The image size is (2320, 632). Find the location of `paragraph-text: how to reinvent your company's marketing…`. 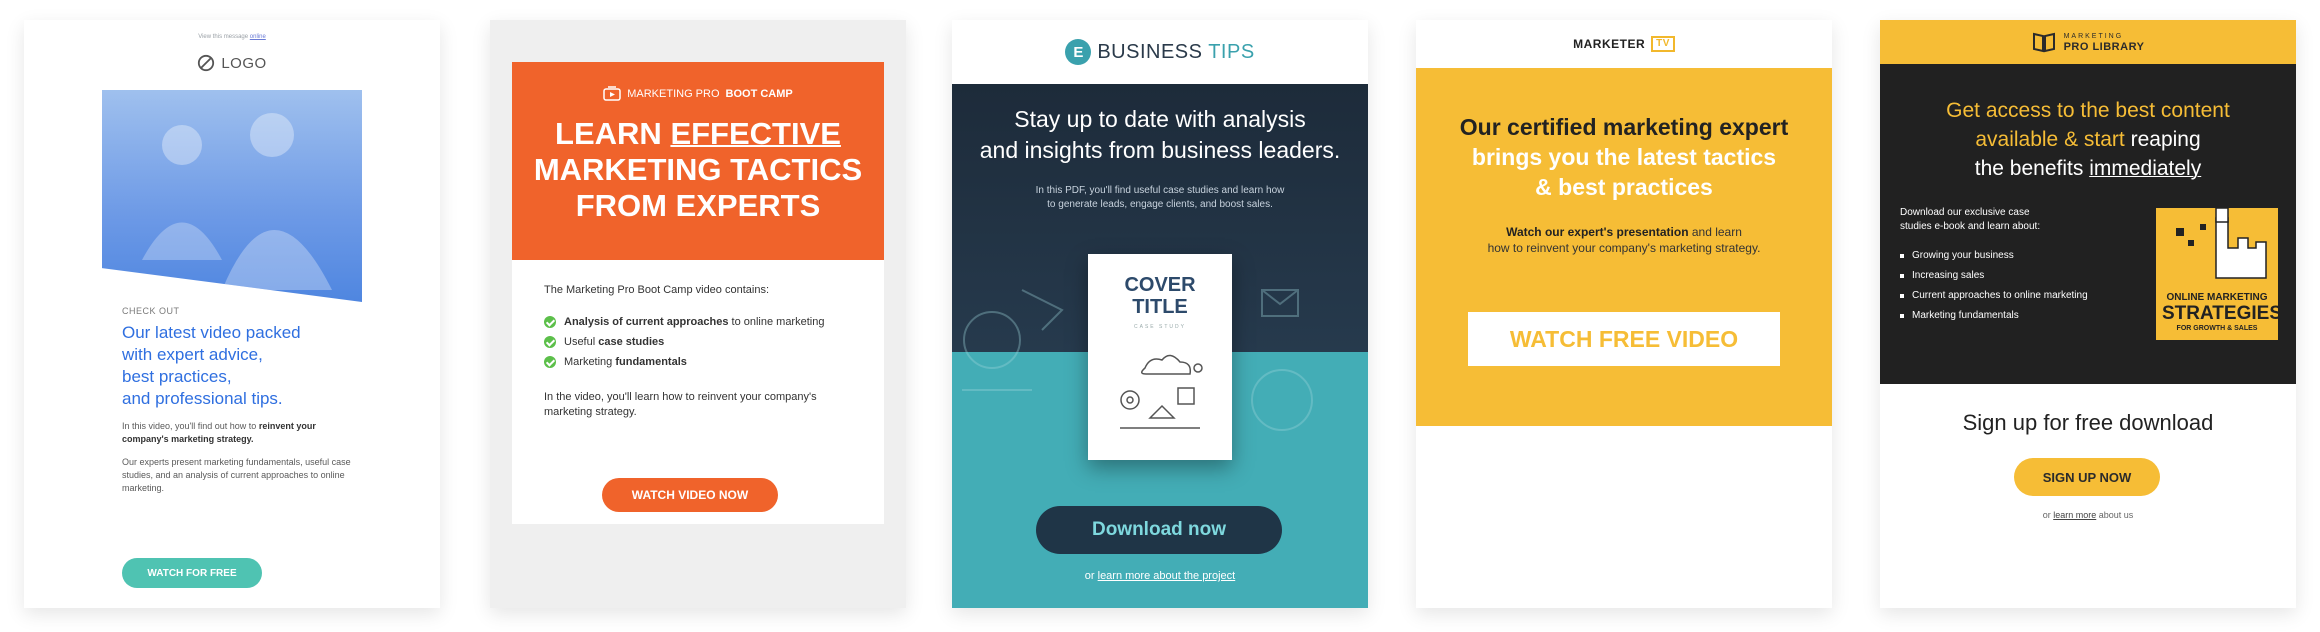

paragraph-text: how to reinvent your company's marketing… is located at coordinates (1624, 248).